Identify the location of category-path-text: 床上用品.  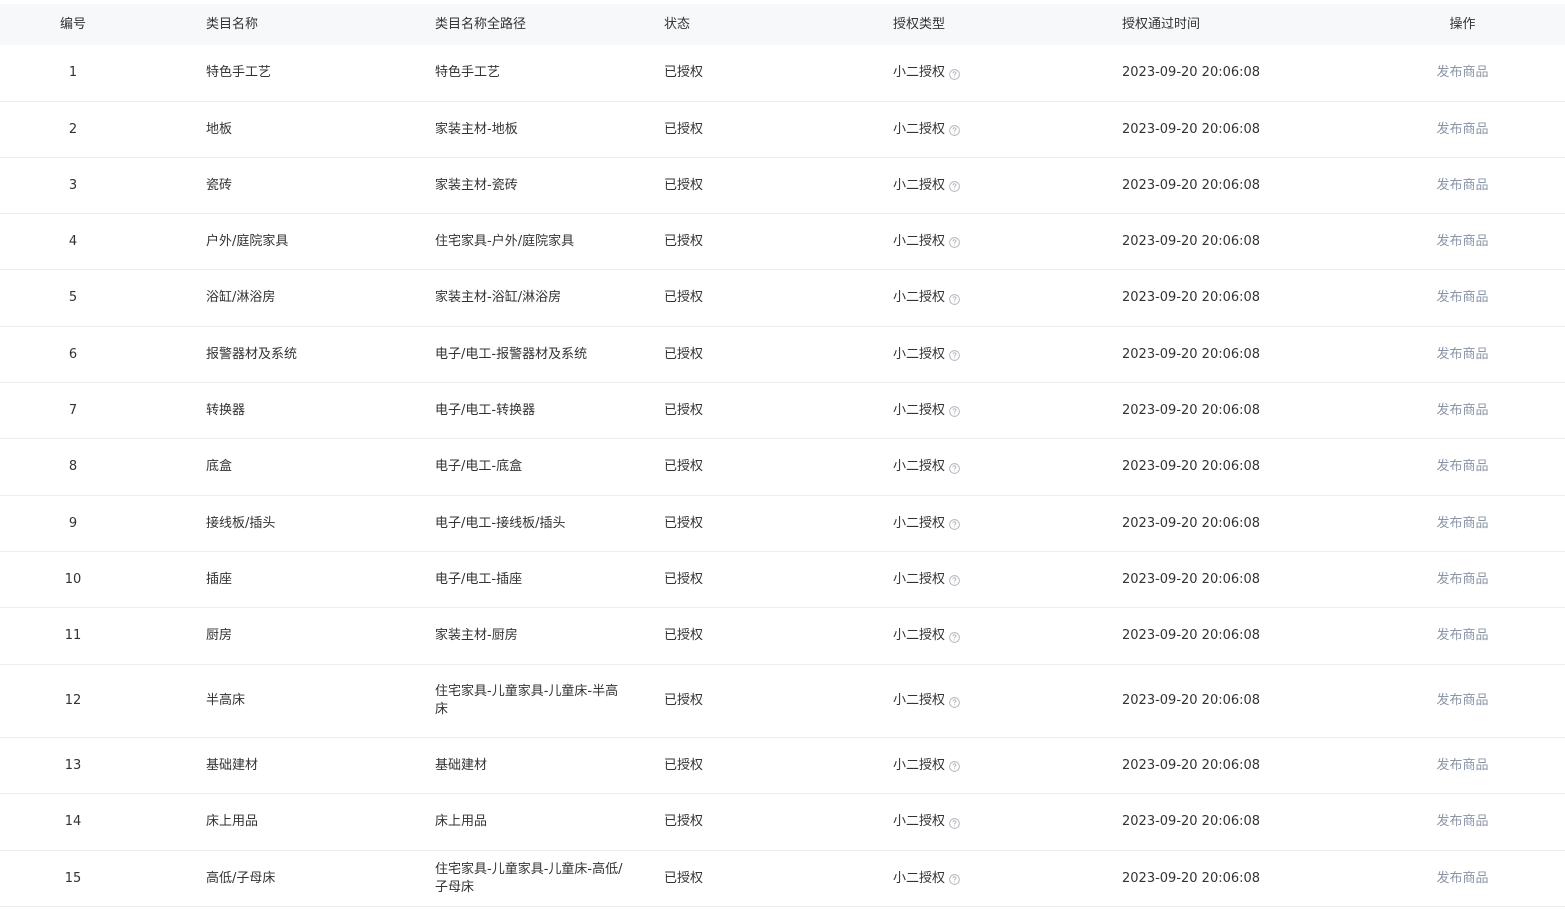
(461, 821).